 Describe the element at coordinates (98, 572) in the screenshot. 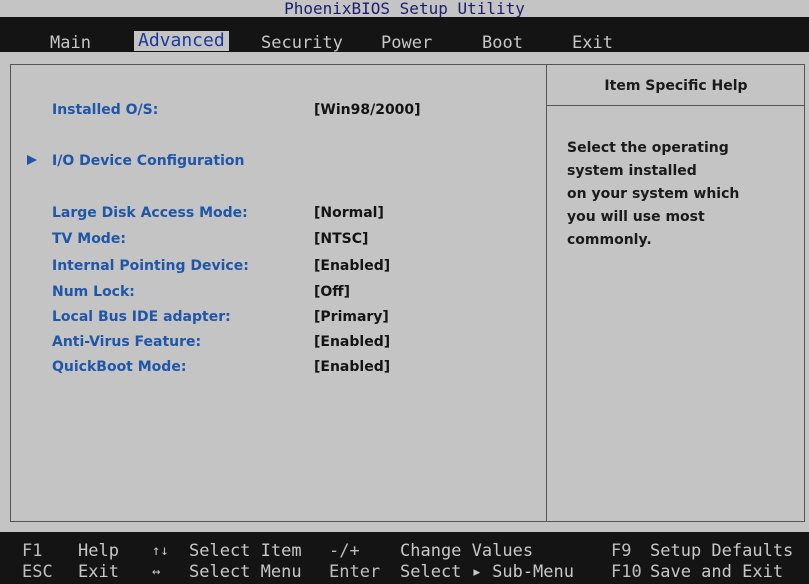

I see `exit-action: Exit` at that location.